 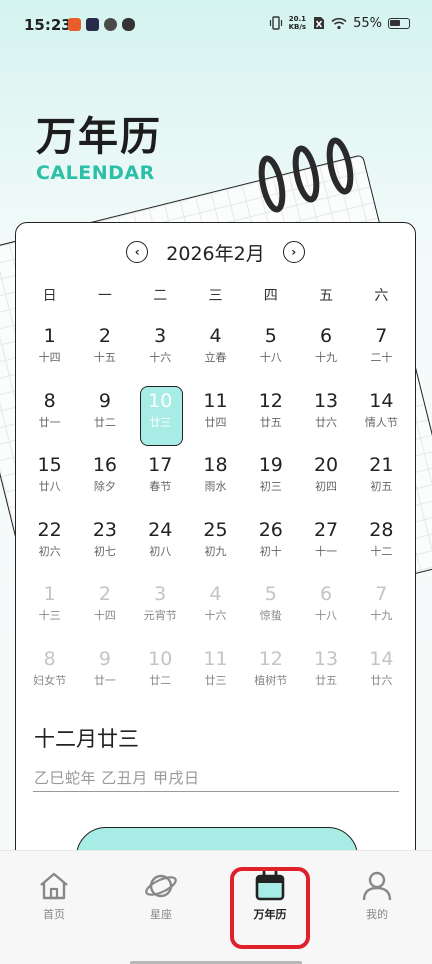 What do you see at coordinates (326, 296) in the screenshot?
I see `weekday-label: 五` at bounding box center [326, 296].